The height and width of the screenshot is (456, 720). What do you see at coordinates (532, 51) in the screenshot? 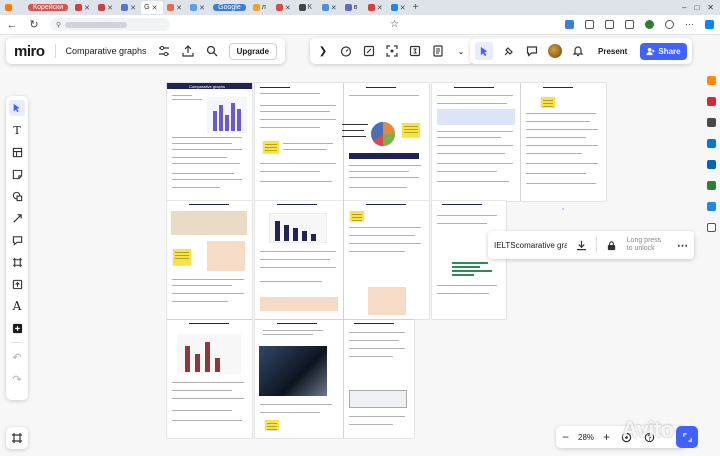
I see `comment-icon` at bounding box center [532, 51].